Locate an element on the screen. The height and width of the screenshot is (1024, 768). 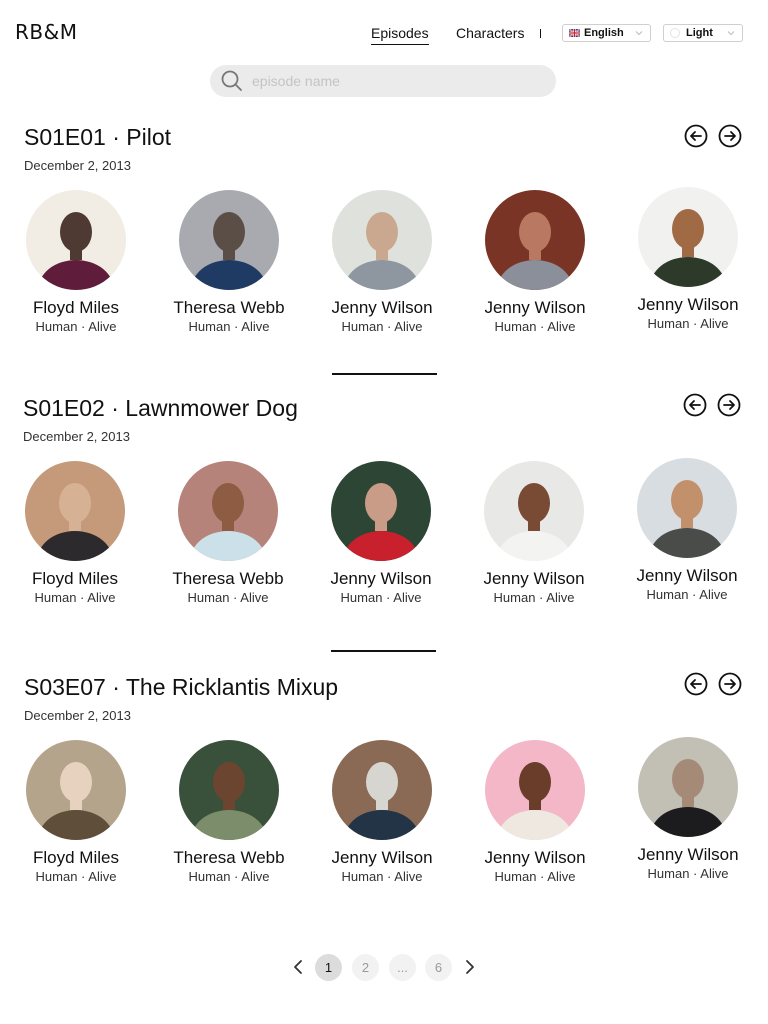
theme-select: Light is located at coordinates (703, 33).